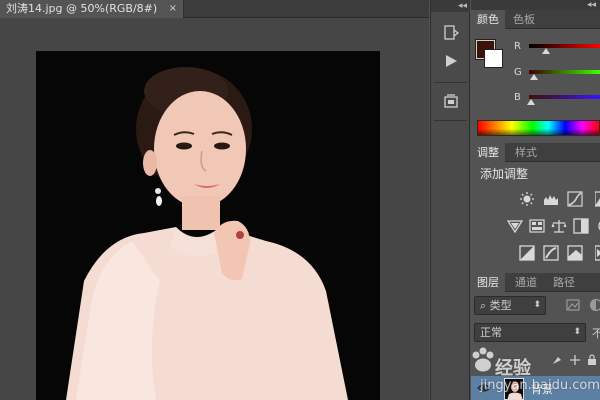  What do you see at coordinates (530, 332) in the screenshot?
I see `blend-mode-dropdown: 正常 ⬍` at bounding box center [530, 332].